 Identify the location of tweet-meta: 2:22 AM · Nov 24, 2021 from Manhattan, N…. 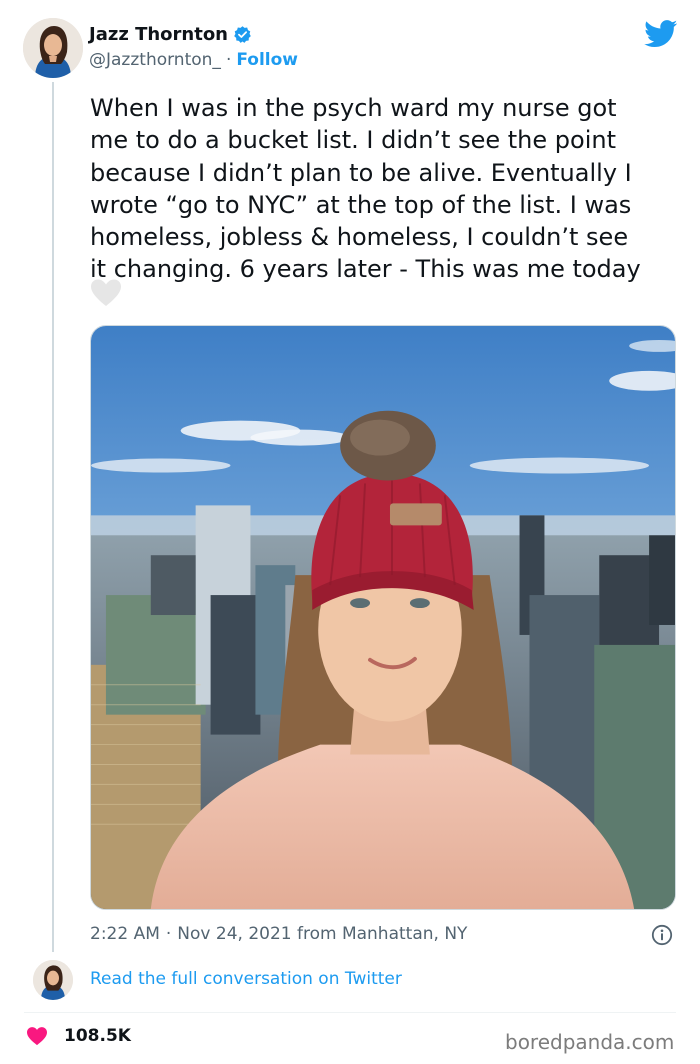
(278, 934).